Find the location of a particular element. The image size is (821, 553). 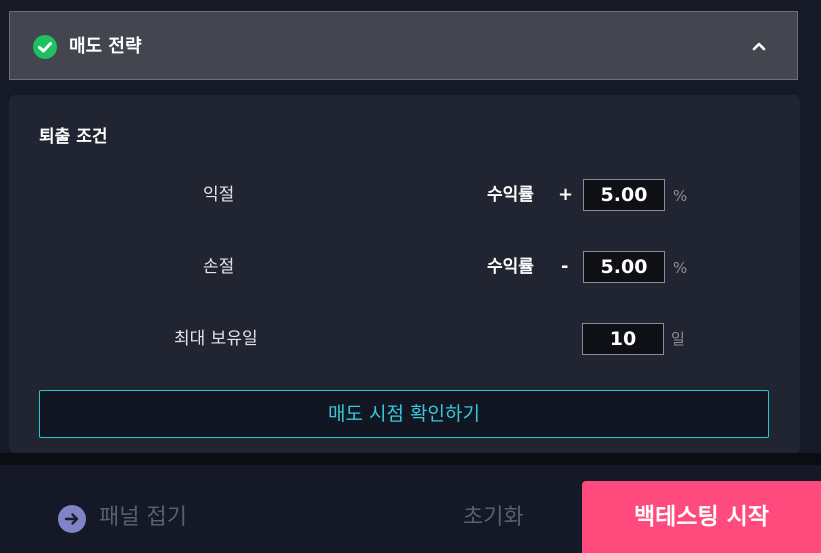

take-profit-metric: 수익률 is located at coordinates (510, 195).